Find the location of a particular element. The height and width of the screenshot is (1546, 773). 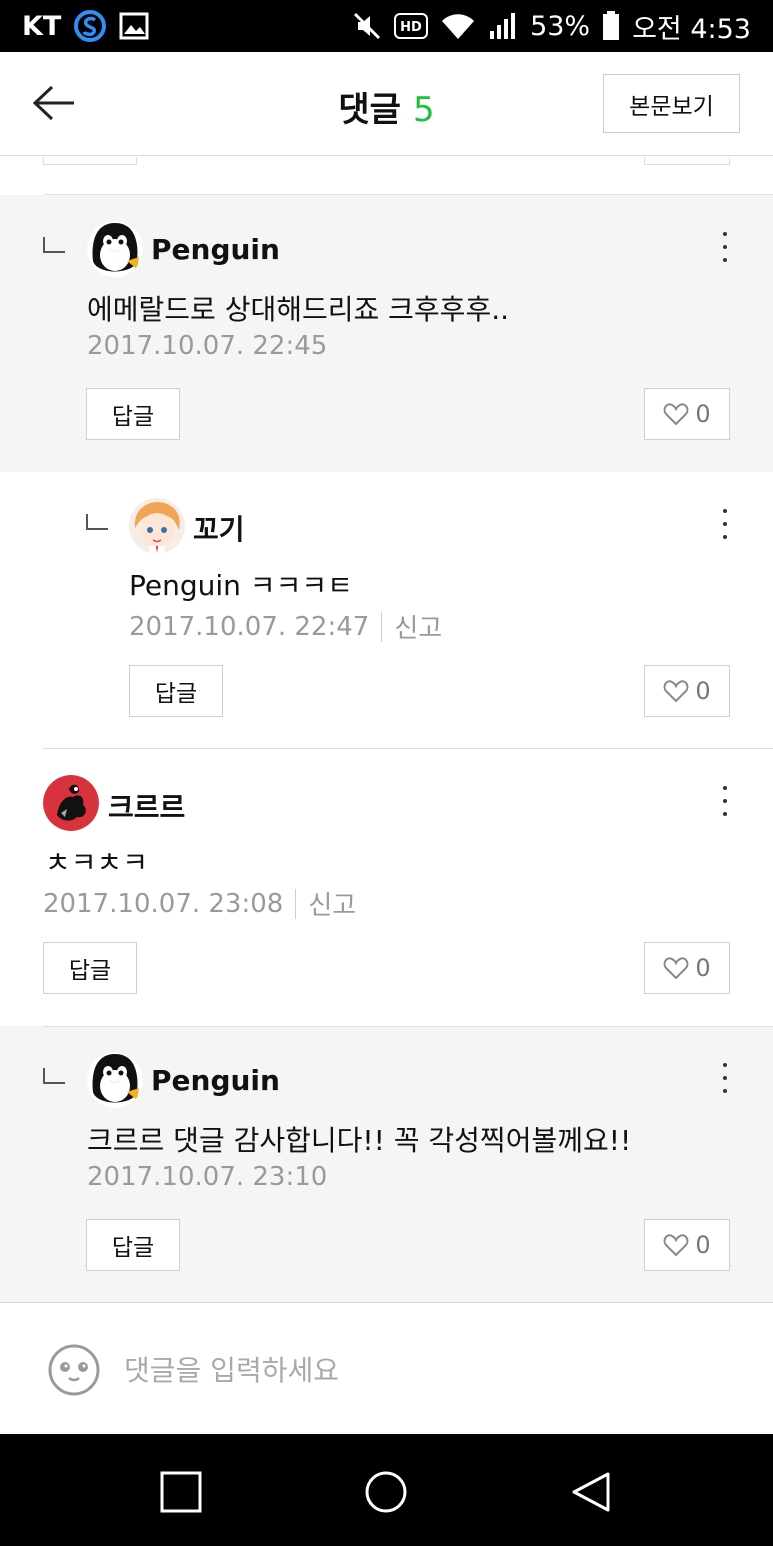

comment-meta: 2017.10.07. 23:10 is located at coordinates (207, 1177).